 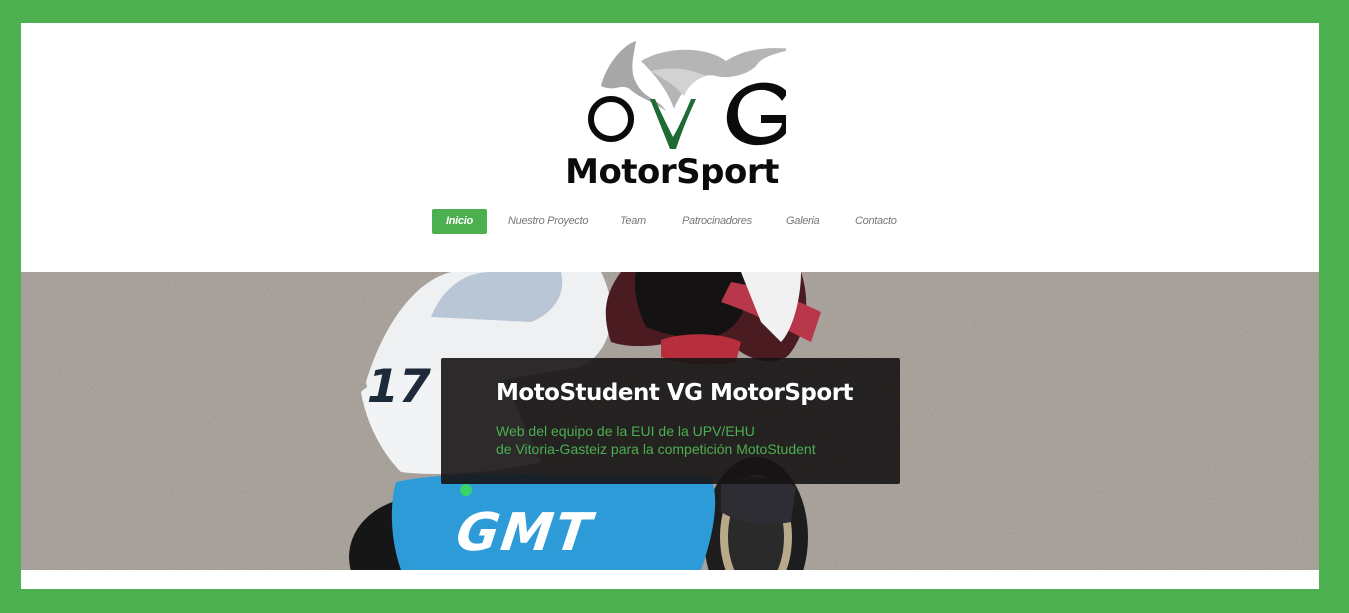 I want to click on nav-patrocinadores: Patrocinadores, so click(x=717, y=221).